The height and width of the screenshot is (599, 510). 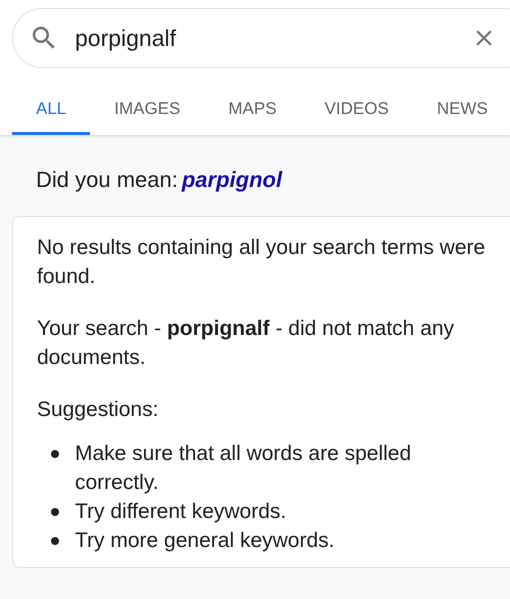 I want to click on tab: MAPS, so click(x=252, y=109).